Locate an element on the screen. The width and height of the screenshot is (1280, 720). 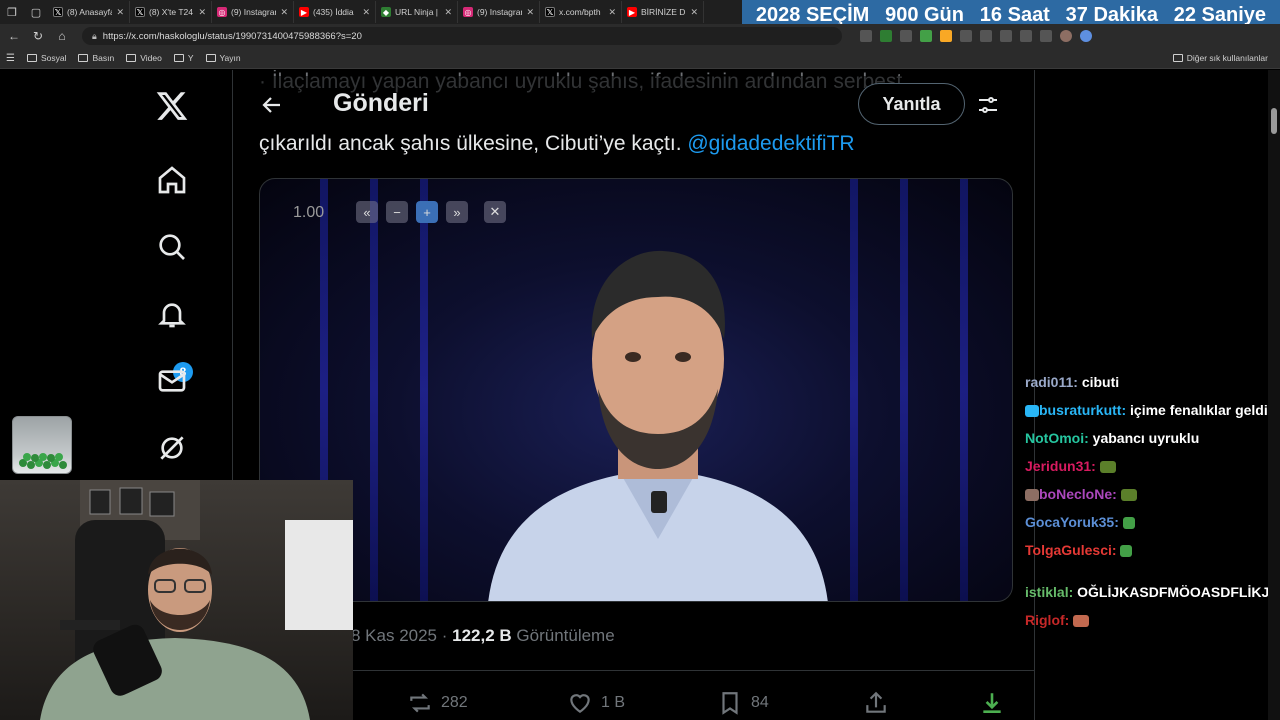
reload-icon: ↻ is located at coordinates (38, 36).